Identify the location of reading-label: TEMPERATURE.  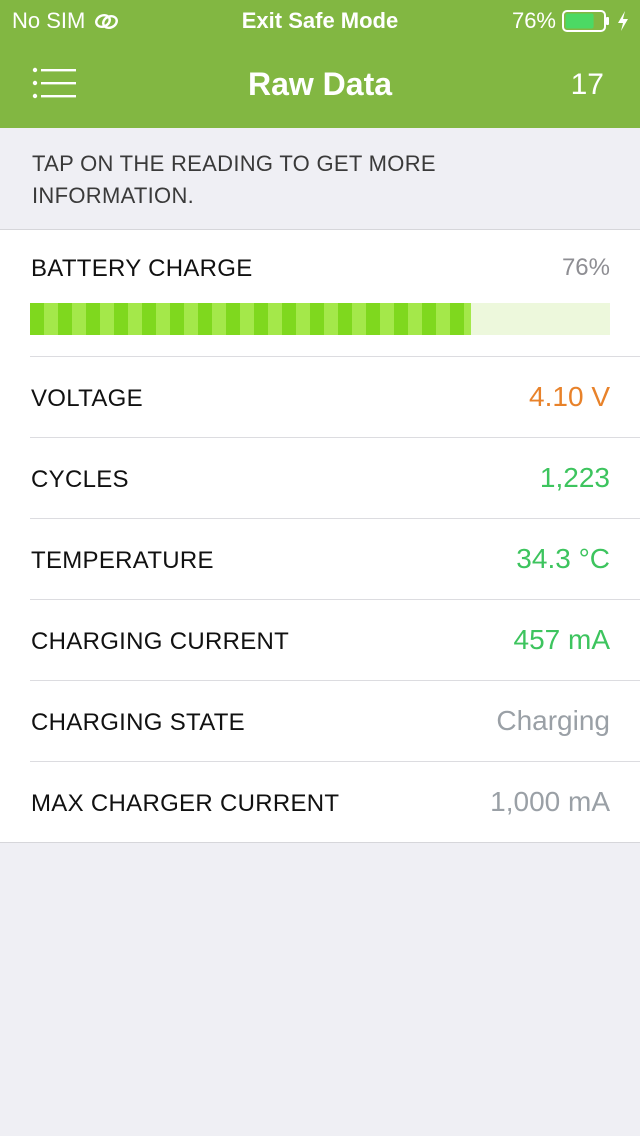
(122, 560).